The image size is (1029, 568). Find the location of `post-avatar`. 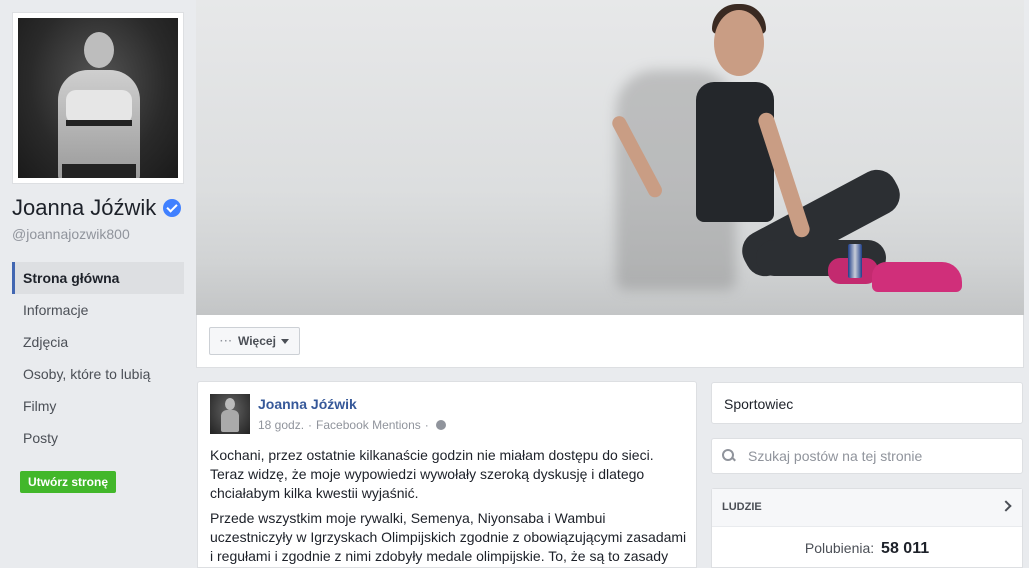

post-avatar is located at coordinates (230, 414).